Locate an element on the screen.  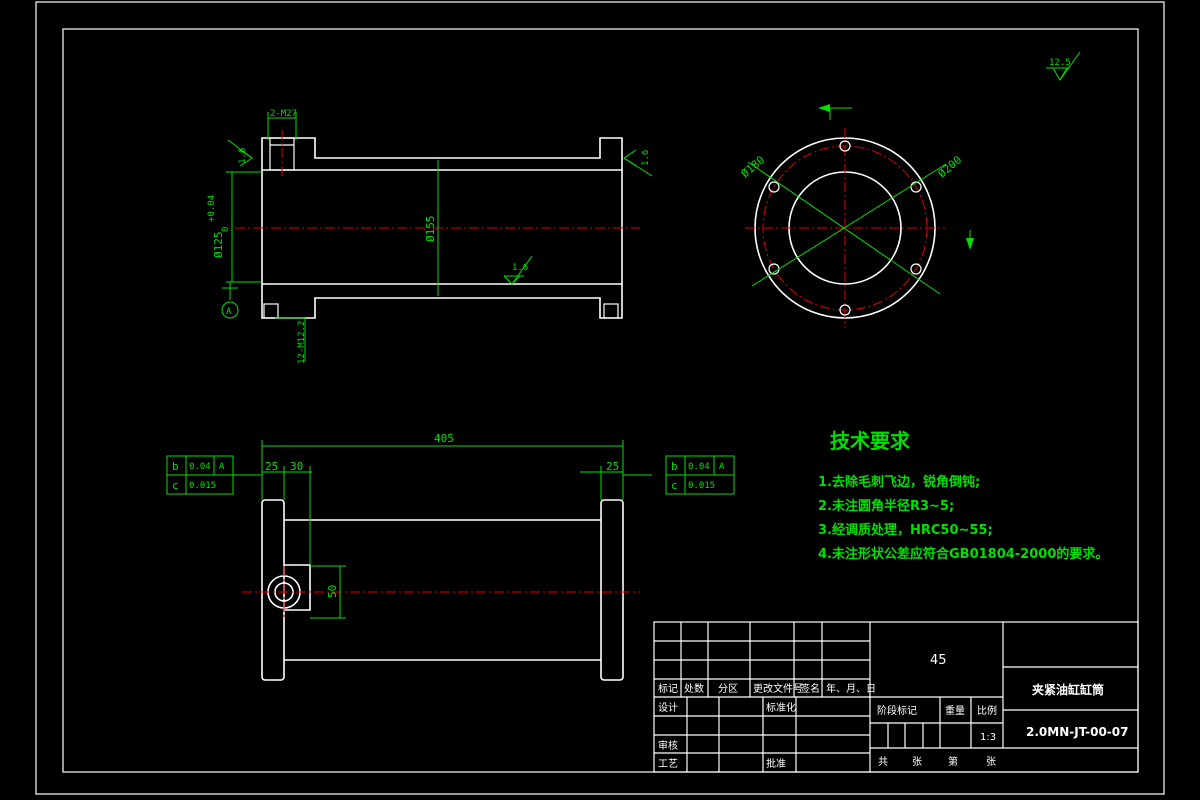
svg-text: 阶段标记 is located at coordinates (897, 710).